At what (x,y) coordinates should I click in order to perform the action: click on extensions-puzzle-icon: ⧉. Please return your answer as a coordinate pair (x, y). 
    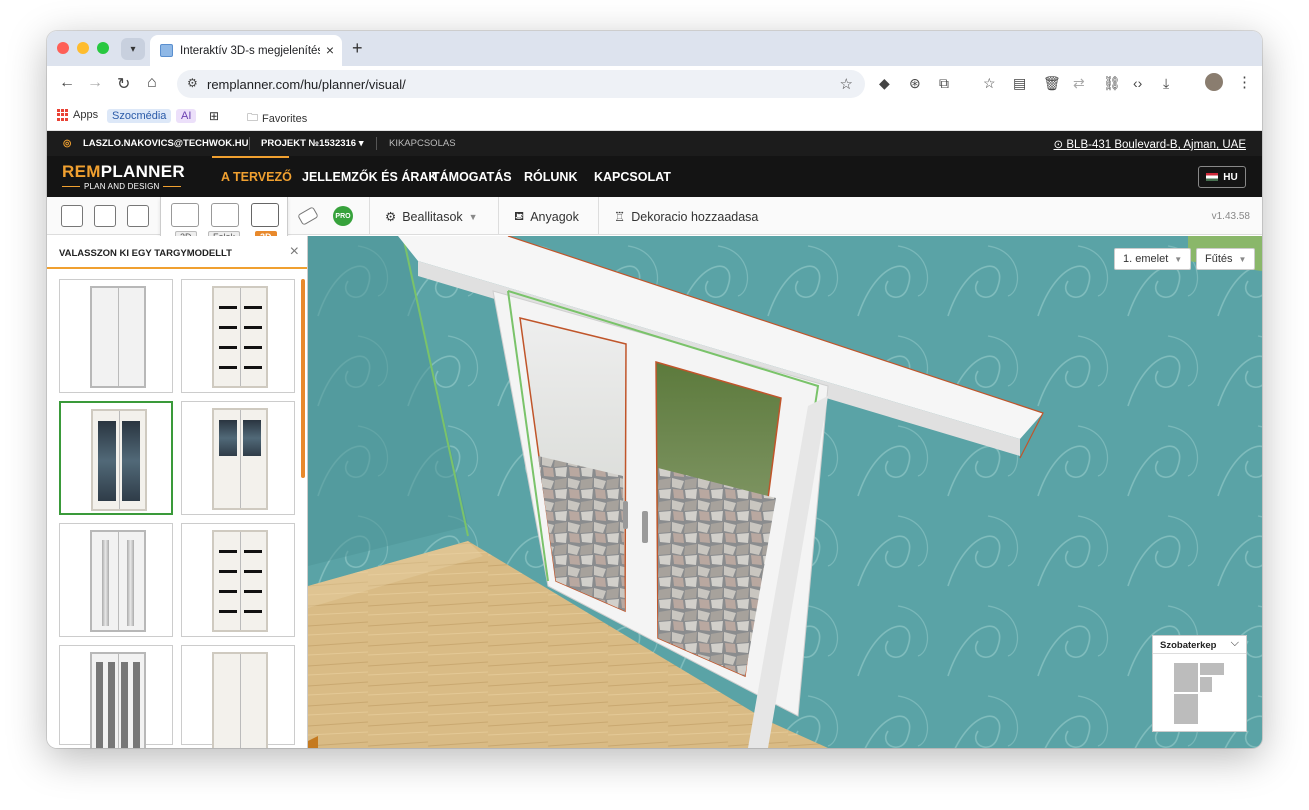
    Looking at the image, I should click on (944, 83).